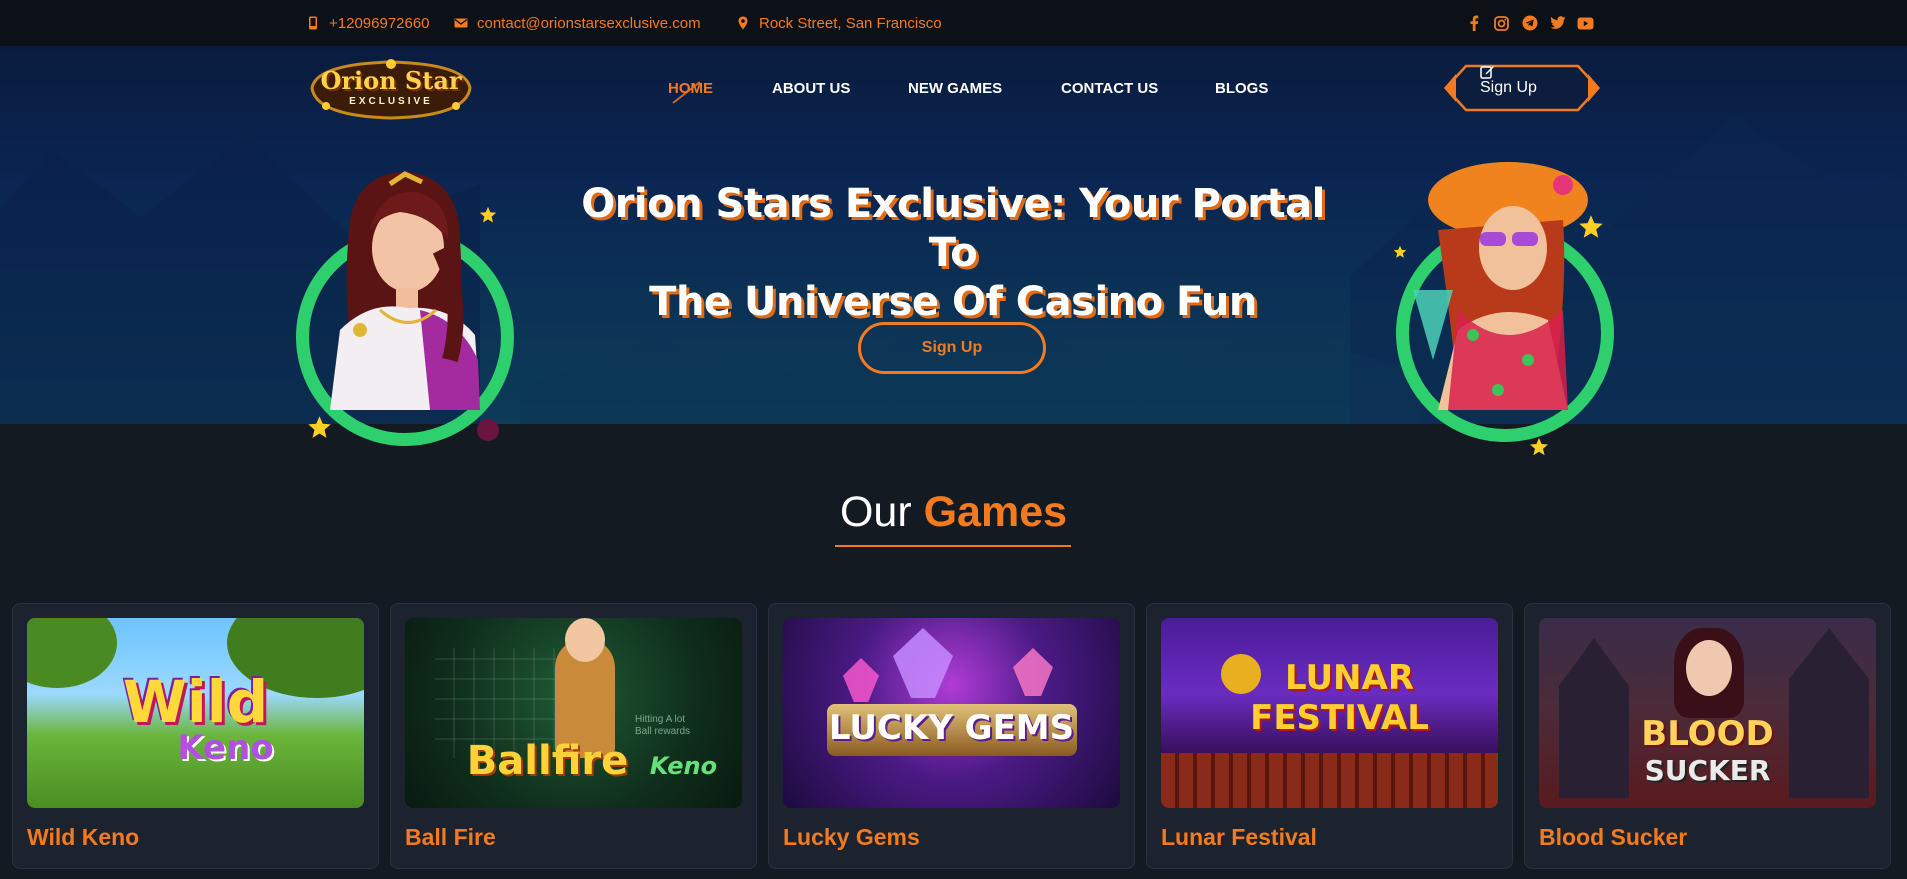 Image resolution: width=1907 pixels, height=879 pixels. I want to click on game-name: Wild Keno, so click(83, 837).